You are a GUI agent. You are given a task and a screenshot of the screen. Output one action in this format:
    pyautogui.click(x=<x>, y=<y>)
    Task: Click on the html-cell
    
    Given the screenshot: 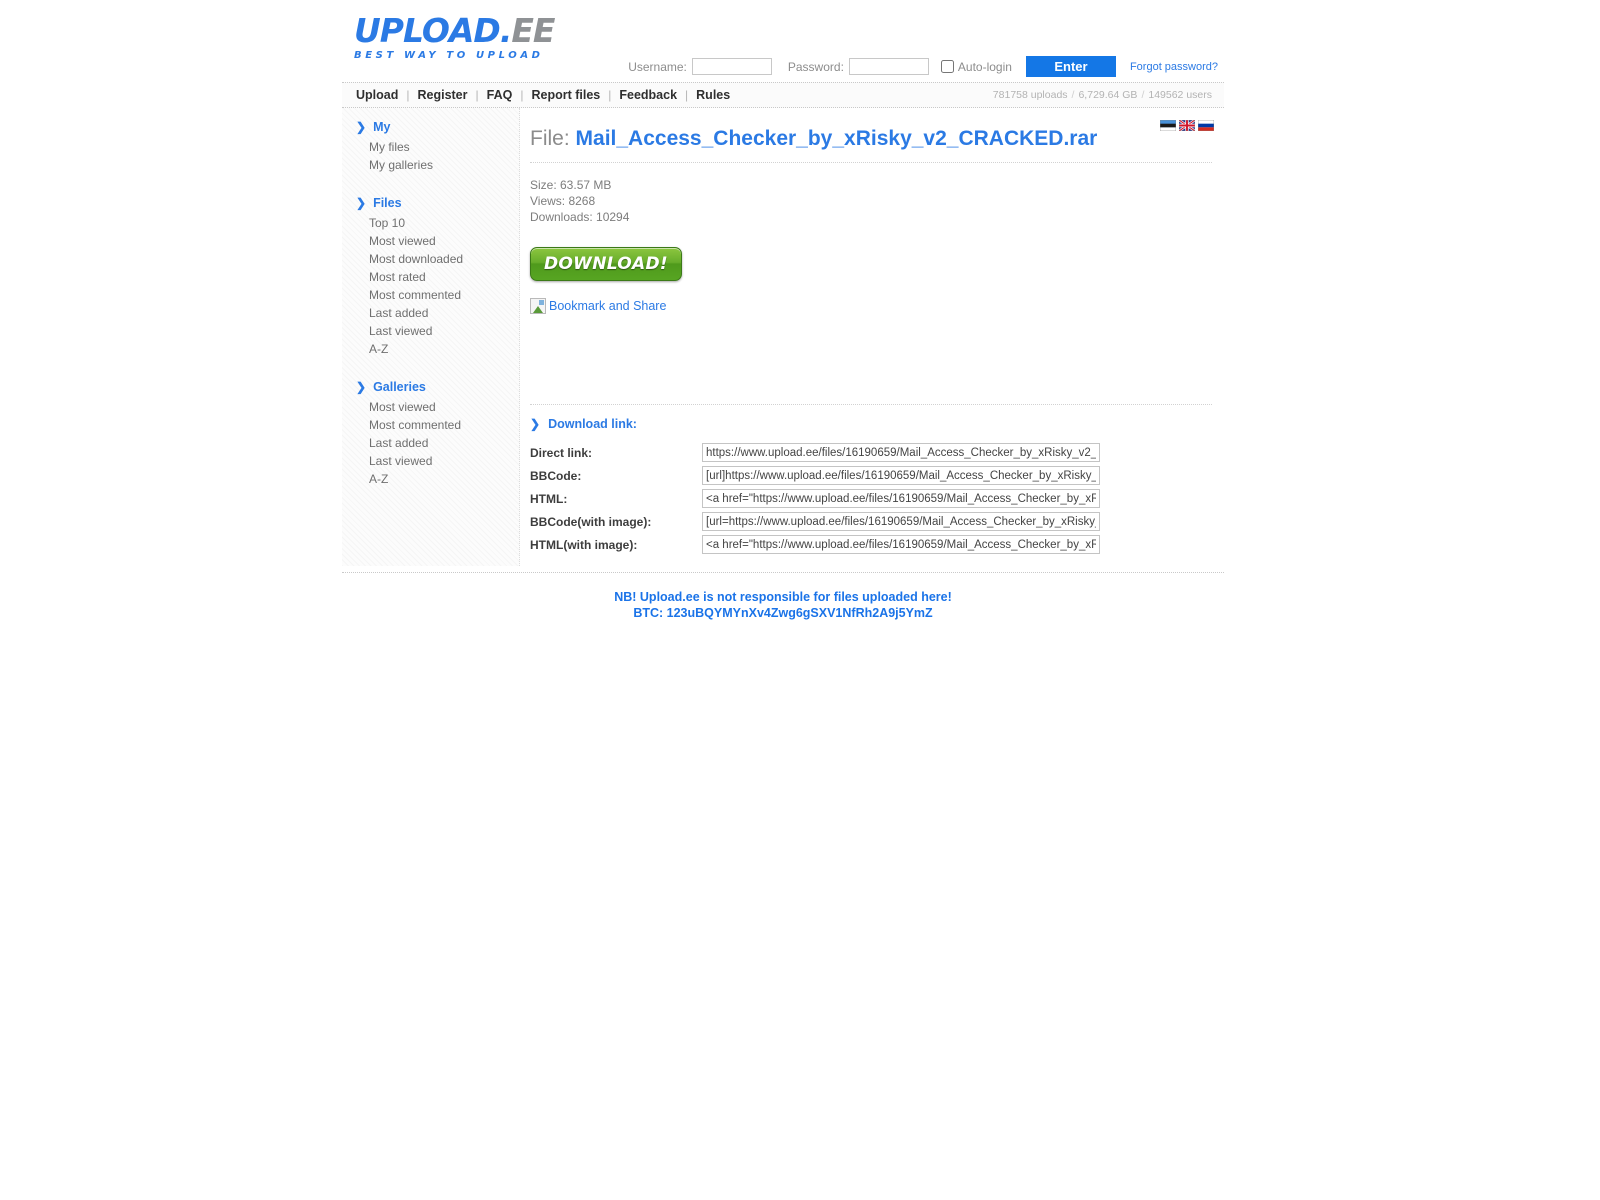 What is the action you would take?
    pyautogui.click(x=901, y=498)
    